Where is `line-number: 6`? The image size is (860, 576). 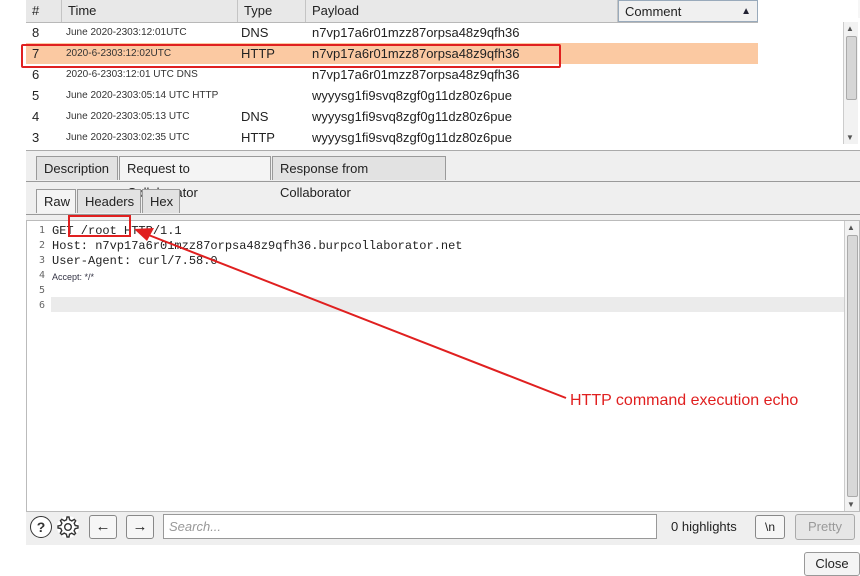 line-number: 6 is located at coordinates (41, 305).